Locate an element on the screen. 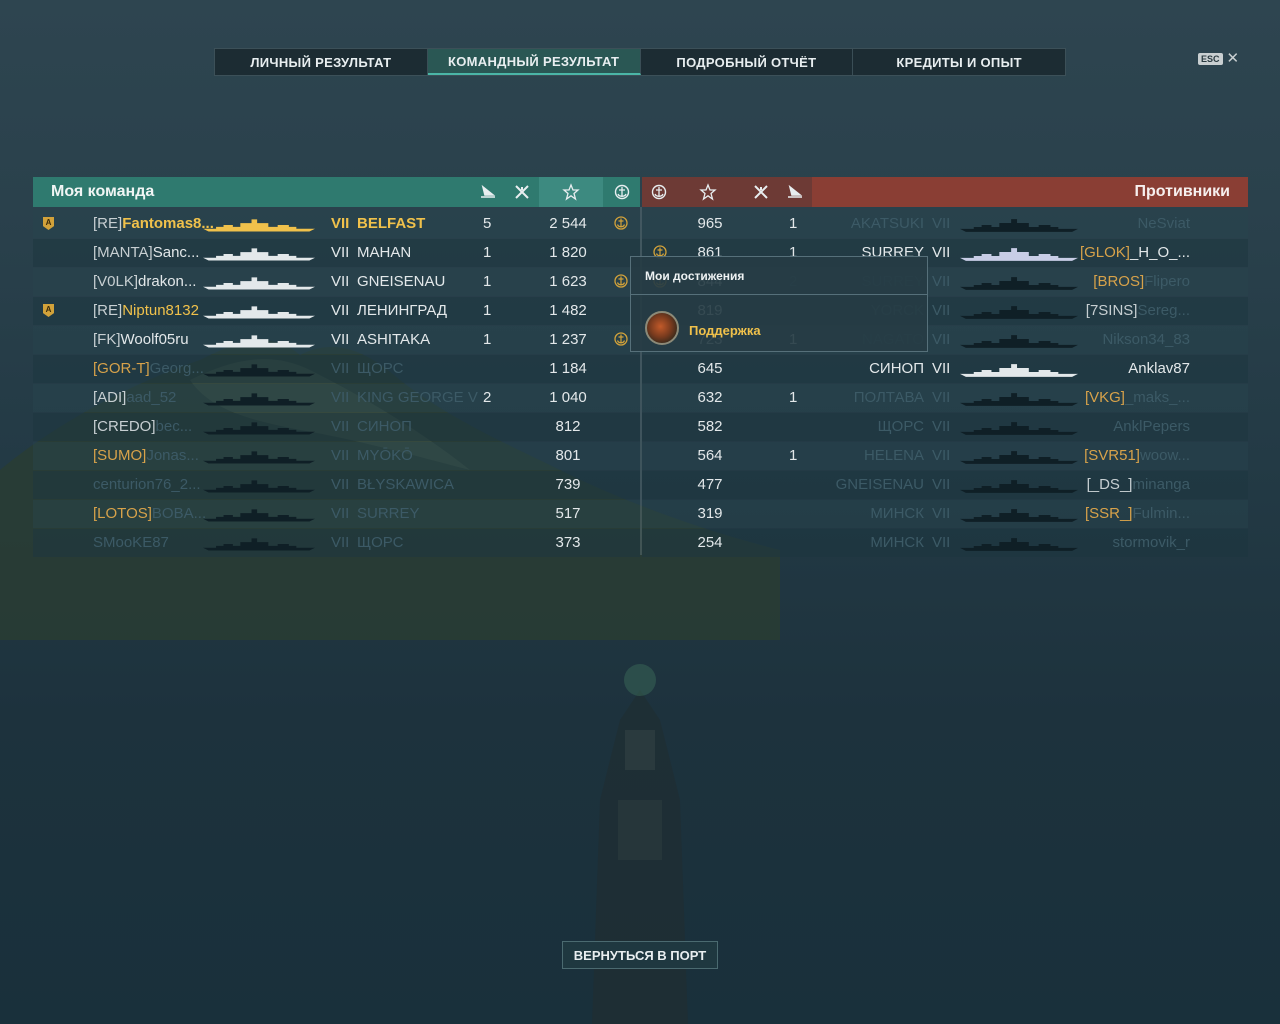 The image size is (1280, 1024). enemy-team-row: 965 1 AKATSUKI VII NeSviat is located at coordinates (945, 224).